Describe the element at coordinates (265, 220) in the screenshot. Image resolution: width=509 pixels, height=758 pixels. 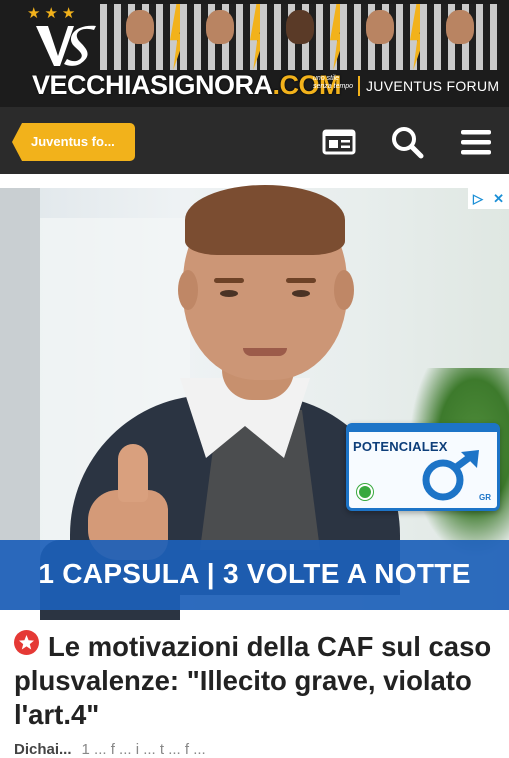
I see `ad-person-hair` at that location.